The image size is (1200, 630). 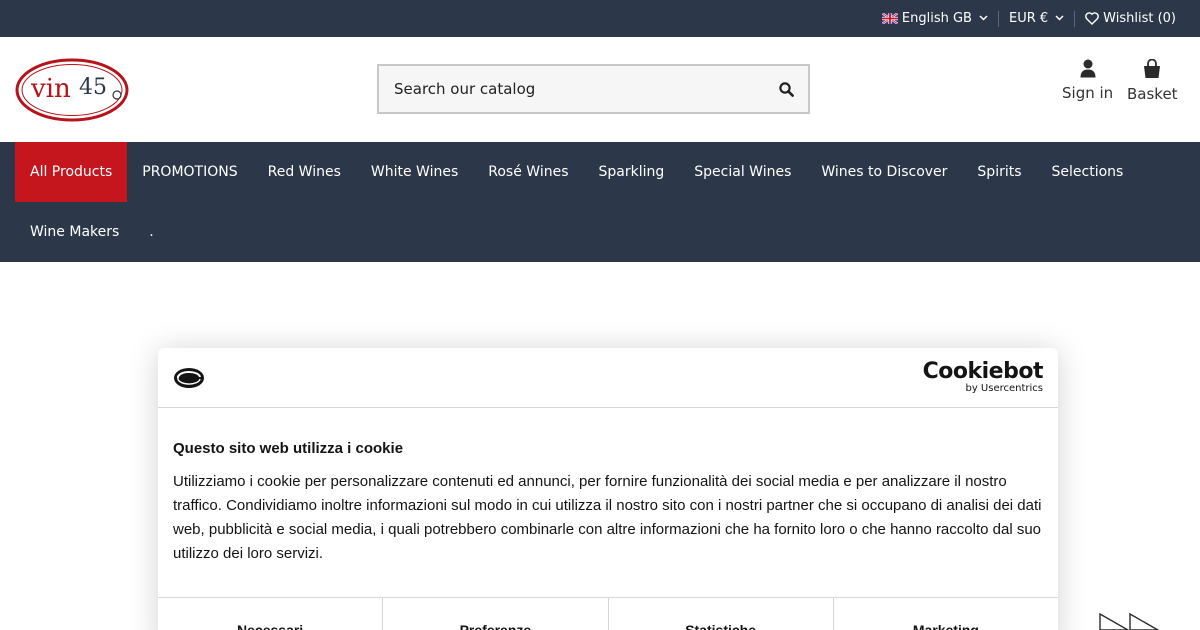 I want to click on signin-label: Sign in, so click(x=1088, y=93).